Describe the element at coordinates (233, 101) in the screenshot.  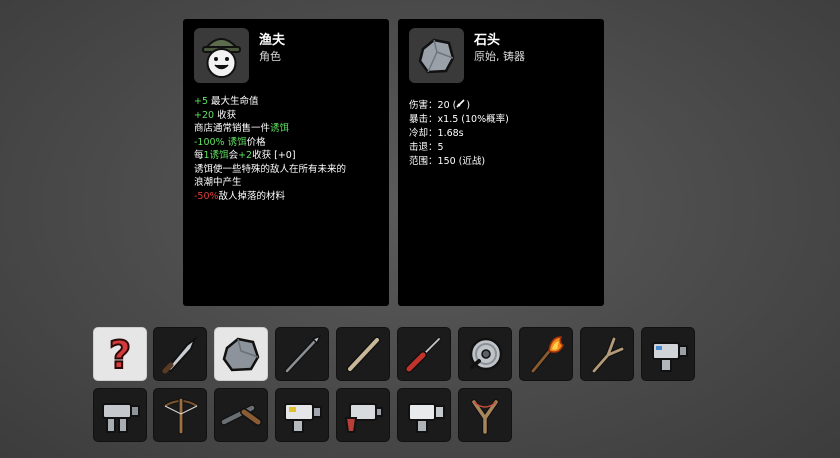
I see `effect-segment: 最大生命值` at that location.